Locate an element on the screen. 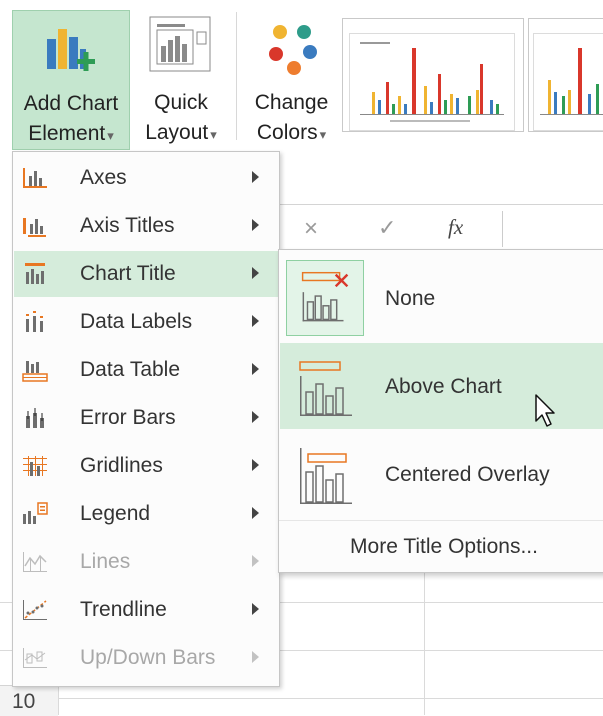 Image resolution: width=603 pixels, height=716 pixels. menu-item-chart-title: Chart Title is located at coordinates (146, 274).